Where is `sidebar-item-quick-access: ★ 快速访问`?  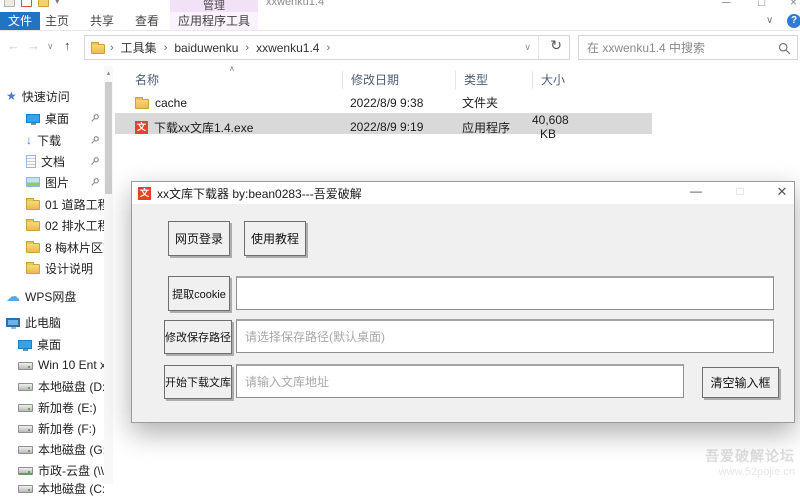
sidebar-item-quick-access: ★ 快速访问 is located at coordinates (52, 96).